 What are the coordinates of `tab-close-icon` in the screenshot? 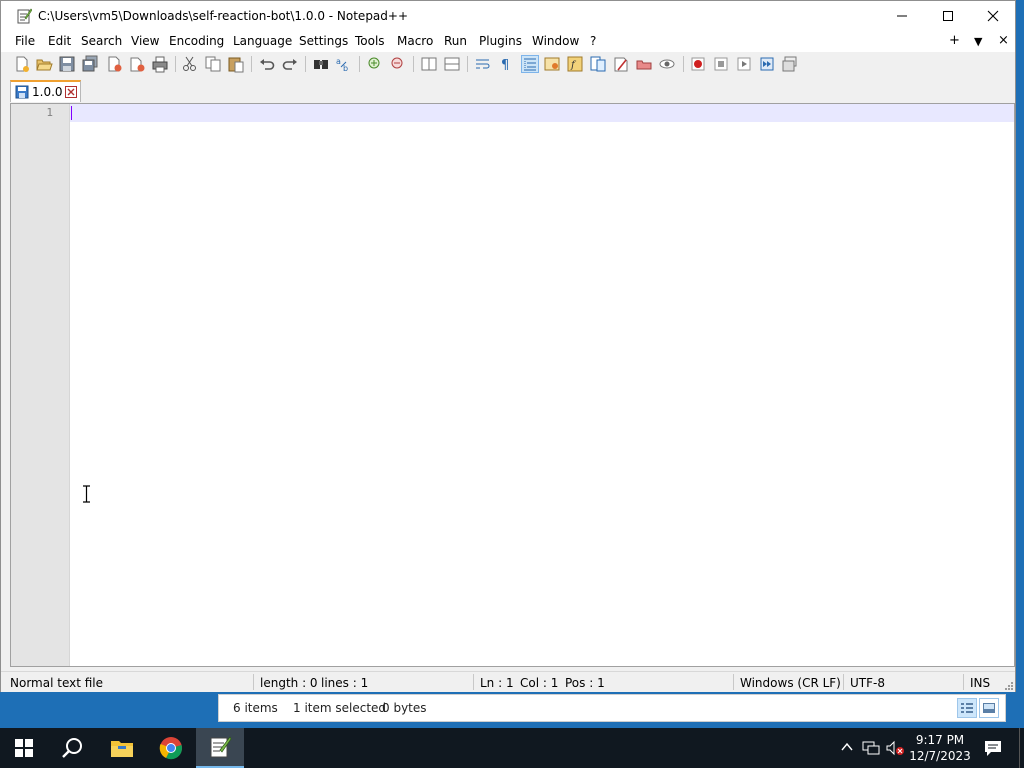 It's located at (71, 92).